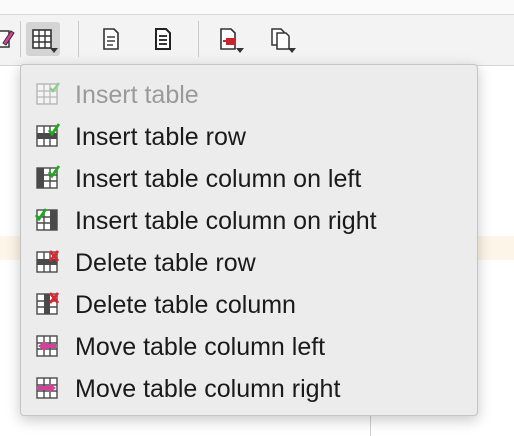 The image size is (514, 436). I want to click on table-column-insert-left-icon, so click(48, 177).